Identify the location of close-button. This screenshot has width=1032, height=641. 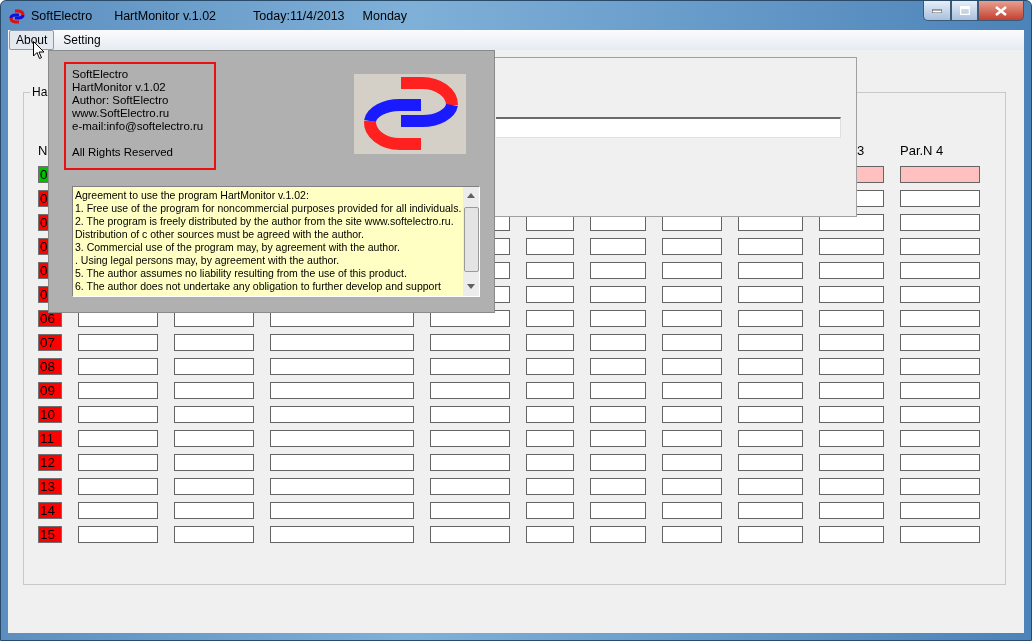
(1001, 11).